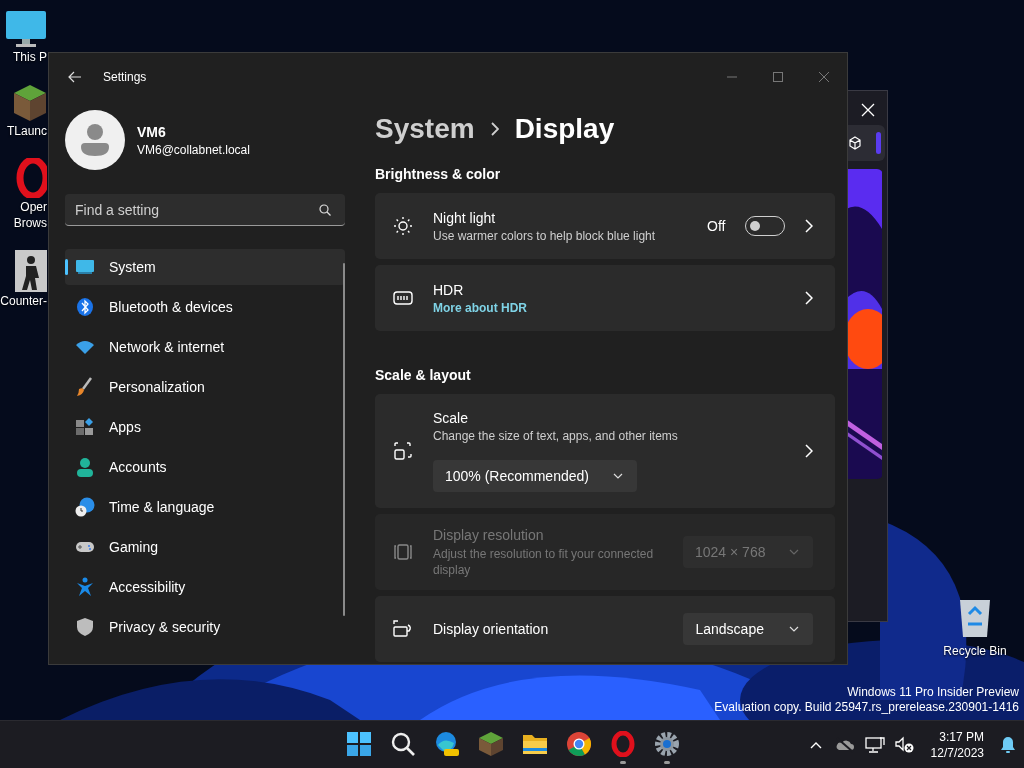 The height and width of the screenshot is (768, 1024). What do you see at coordinates (874, 744) in the screenshot?
I see `network-icon` at bounding box center [874, 744].